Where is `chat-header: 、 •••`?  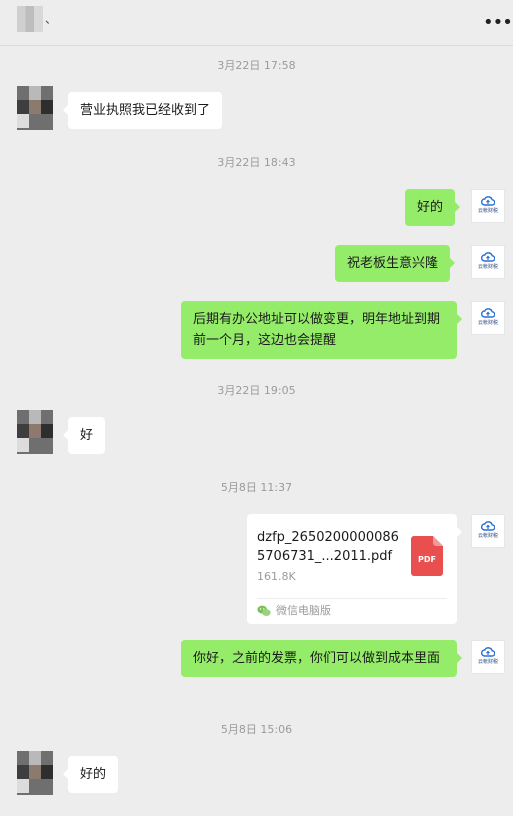
chat-header: 、 ••• is located at coordinates (256, 23).